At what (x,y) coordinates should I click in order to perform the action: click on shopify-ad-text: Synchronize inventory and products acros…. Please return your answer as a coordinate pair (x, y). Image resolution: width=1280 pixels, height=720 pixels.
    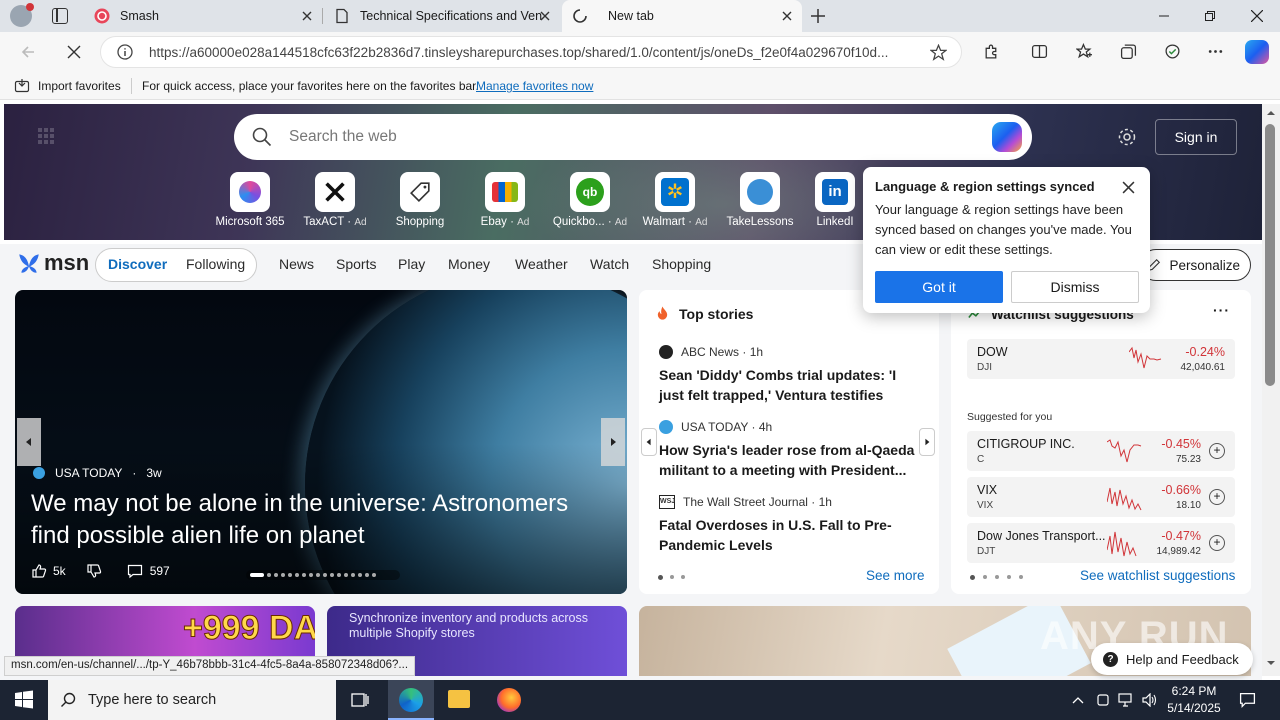
    Looking at the image, I should click on (469, 625).